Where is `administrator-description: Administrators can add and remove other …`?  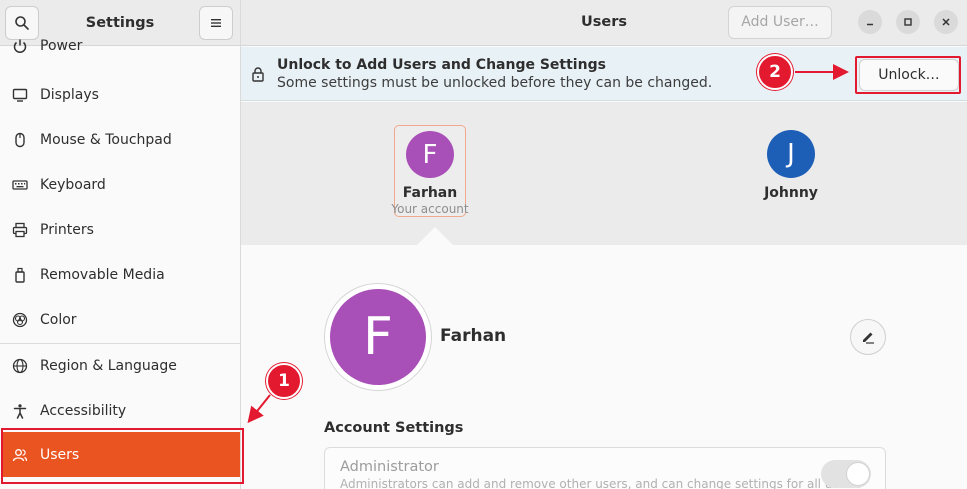
administrator-description: Administrators can add and remove other … is located at coordinates (601, 483).